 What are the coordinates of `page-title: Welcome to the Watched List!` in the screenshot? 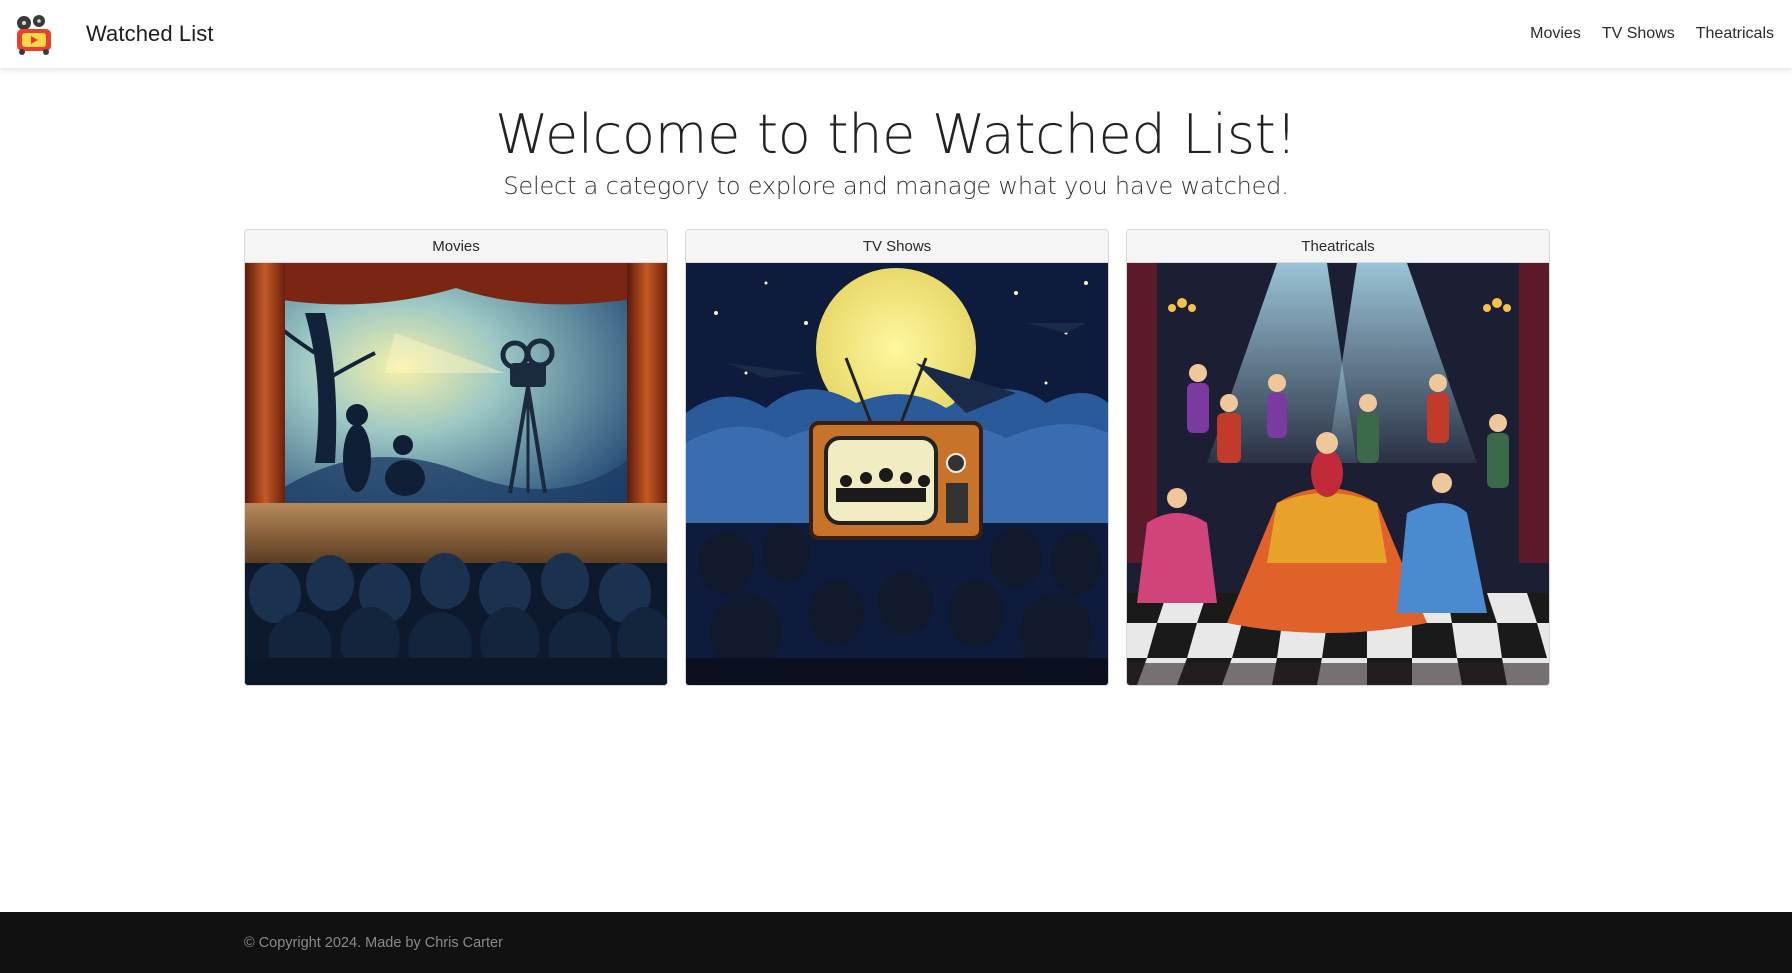 It's located at (896, 134).